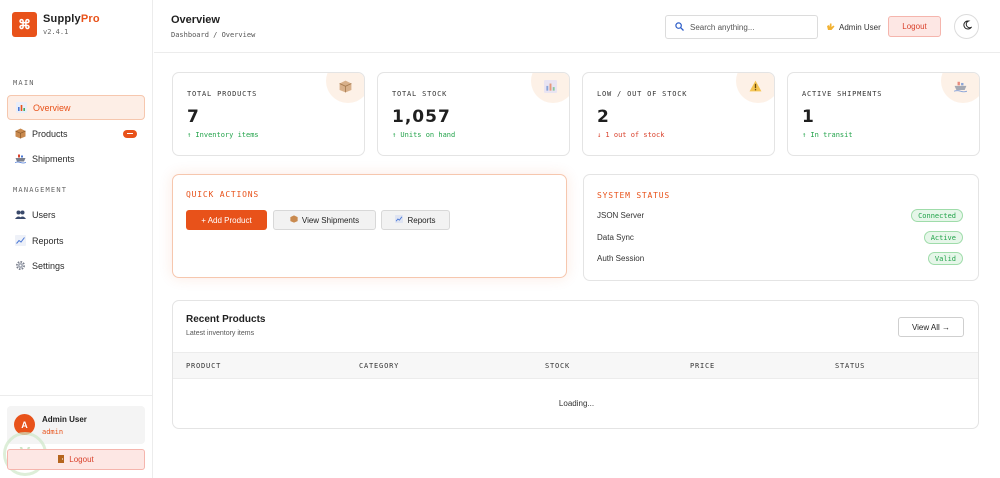 Image resolution: width=1000 pixels, height=478 pixels. Describe the element at coordinates (220, 333) in the screenshot. I see `recent-products-subtitle: Latest inventory items` at that location.